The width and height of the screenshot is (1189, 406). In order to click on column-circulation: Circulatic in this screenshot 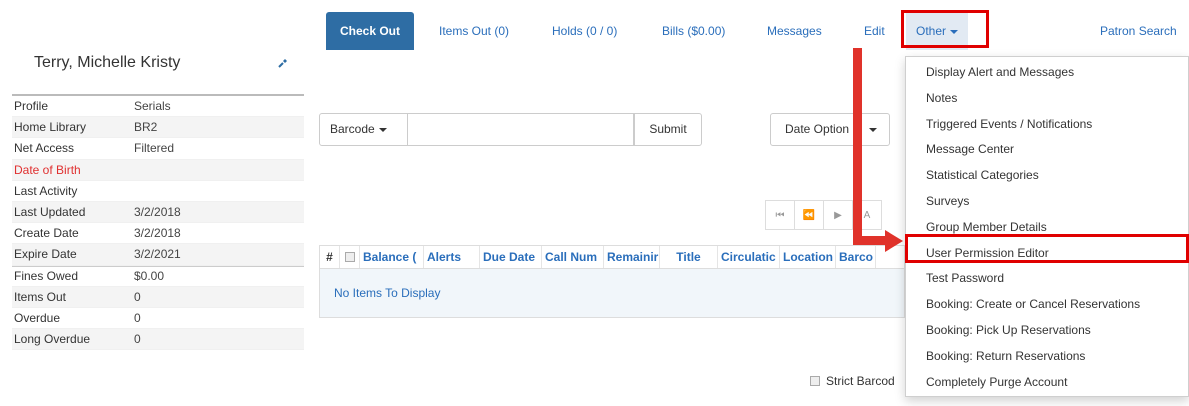, I will do `click(749, 257)`.